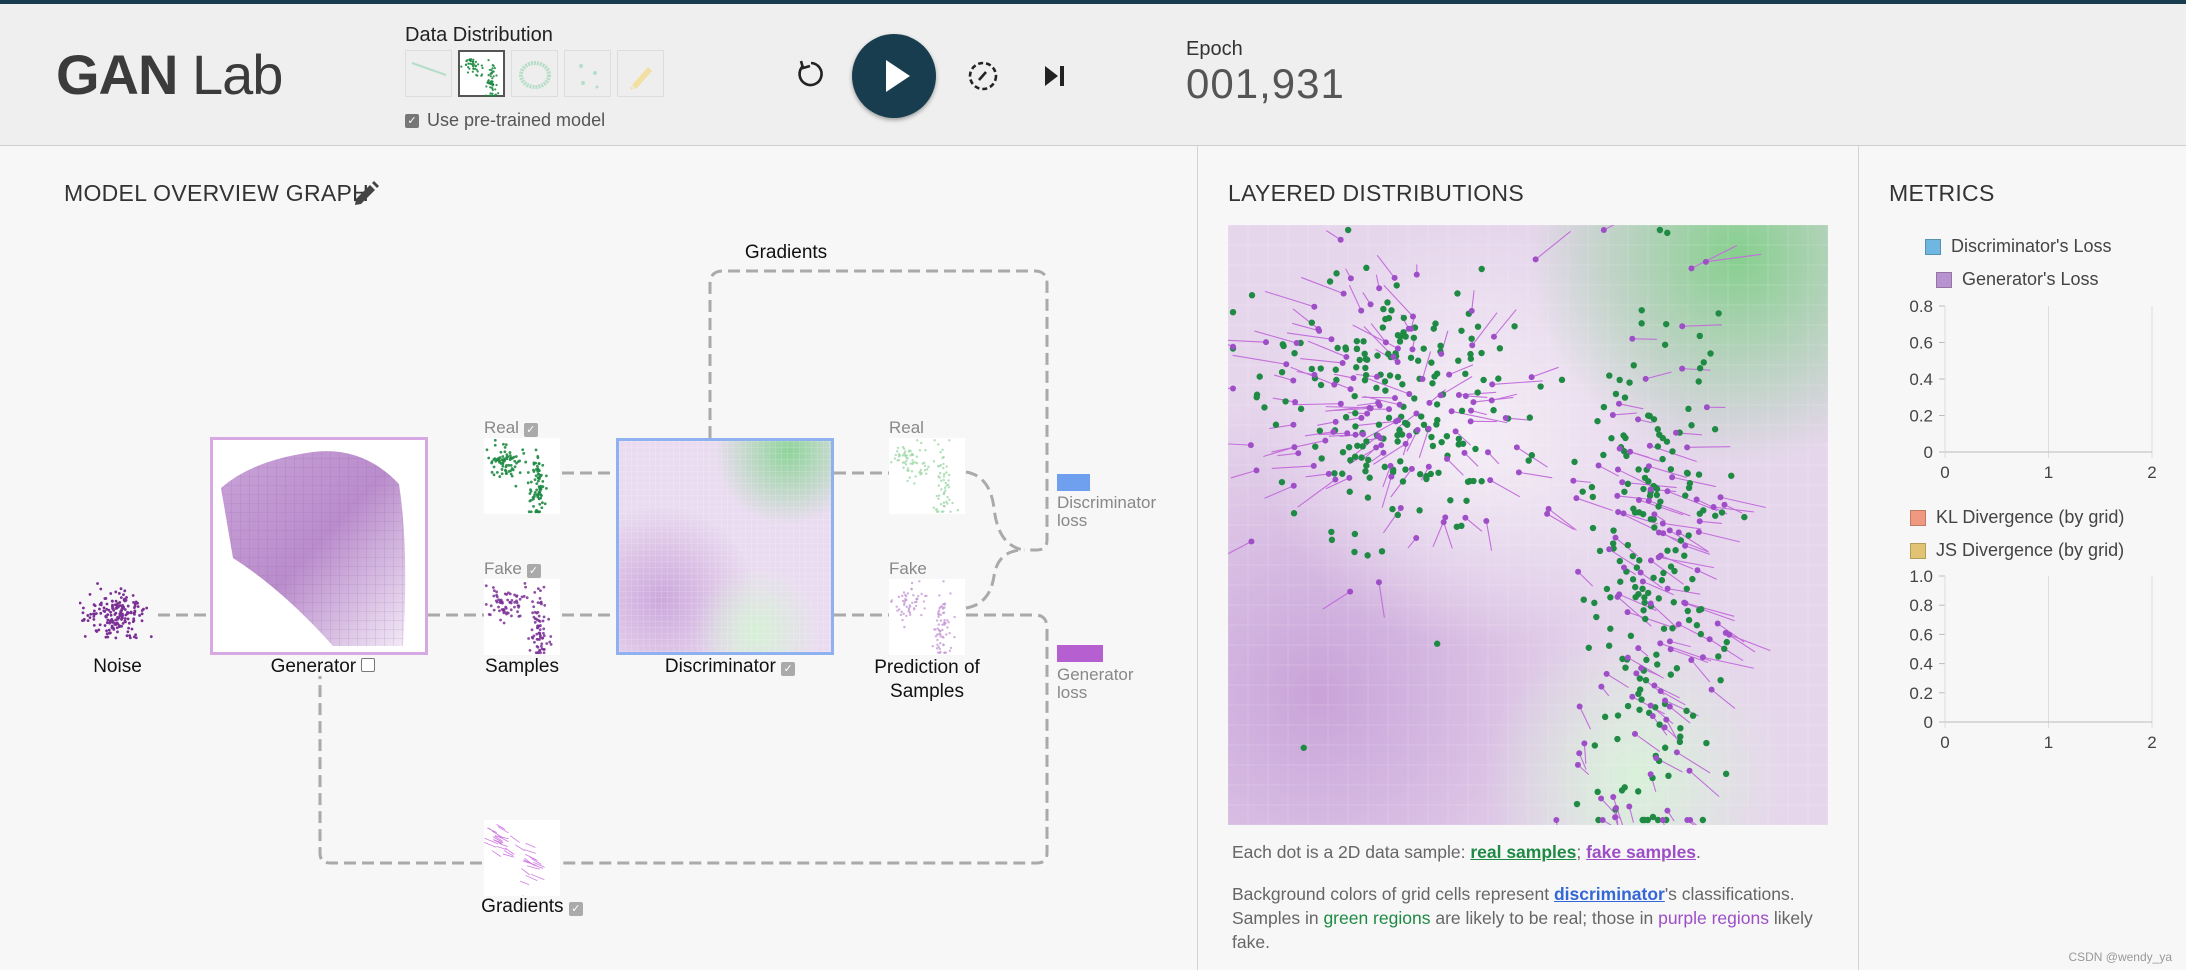  What do you see at coordinates (811, 76) in the screenshot?
I see `reset-icon` at bounding box center [811, 76].